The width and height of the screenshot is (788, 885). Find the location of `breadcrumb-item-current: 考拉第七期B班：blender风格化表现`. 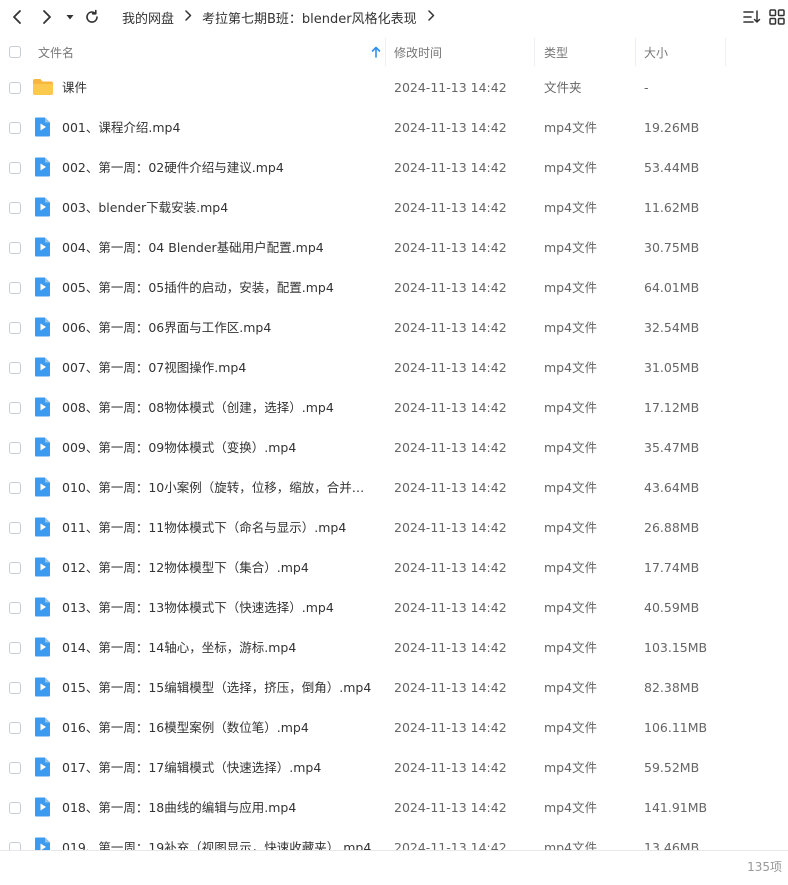

breadcrumb-item-current: 考拉第七期B班：blender风格化表现 is located at coordinates (309, 17).